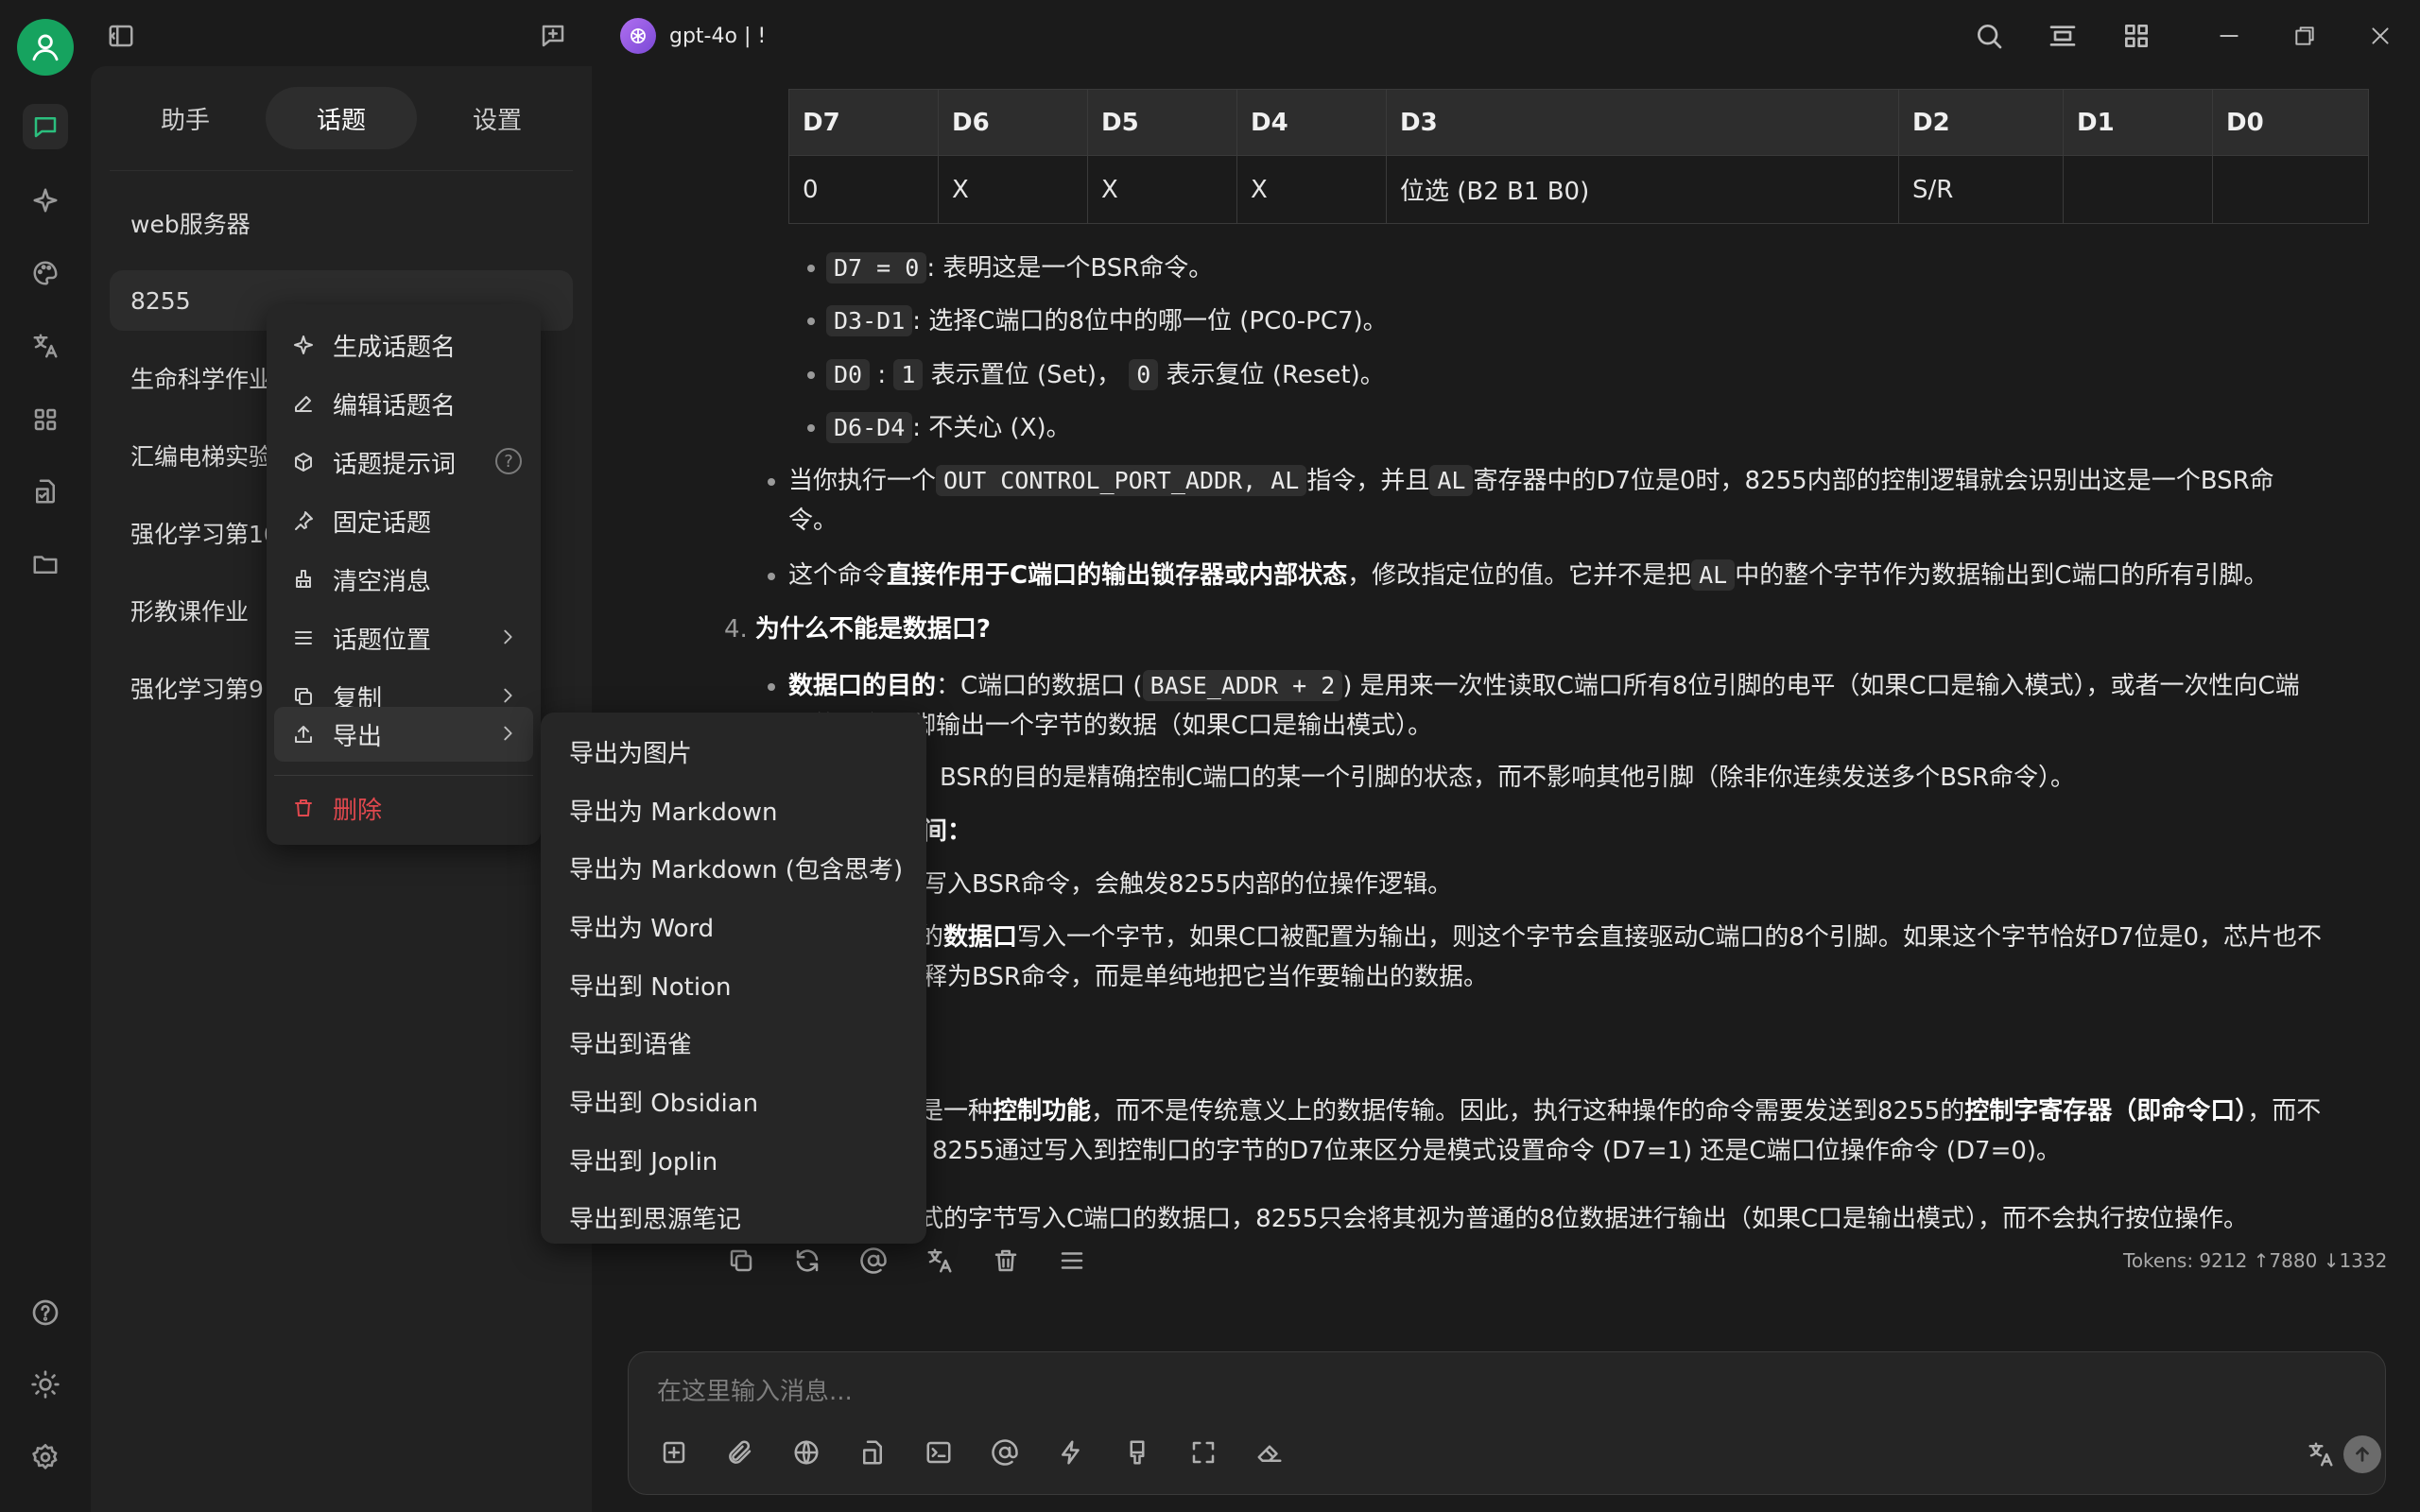 The image size is (2420, 1512). Describe the element at coordinates (1203, 1452) in the screenshot. I see `fullscreen-icon` at that location.